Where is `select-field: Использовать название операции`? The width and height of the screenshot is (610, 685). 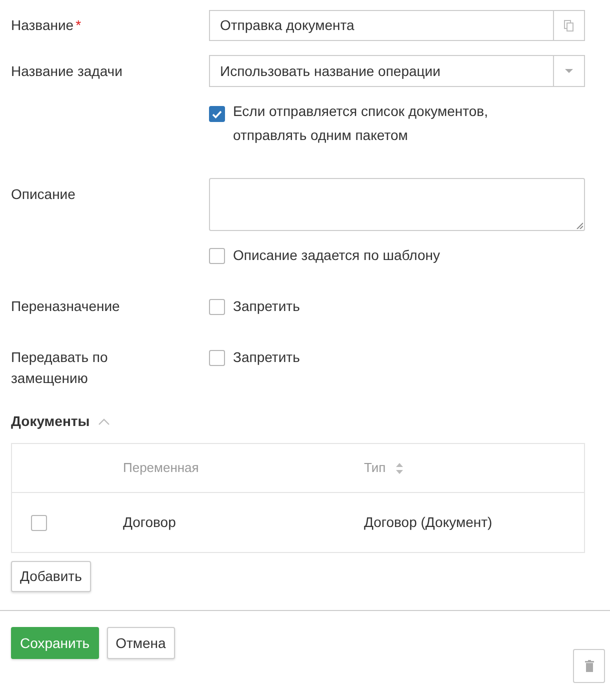 select-field: Использовать название операции is located at coordinates (397, 71).